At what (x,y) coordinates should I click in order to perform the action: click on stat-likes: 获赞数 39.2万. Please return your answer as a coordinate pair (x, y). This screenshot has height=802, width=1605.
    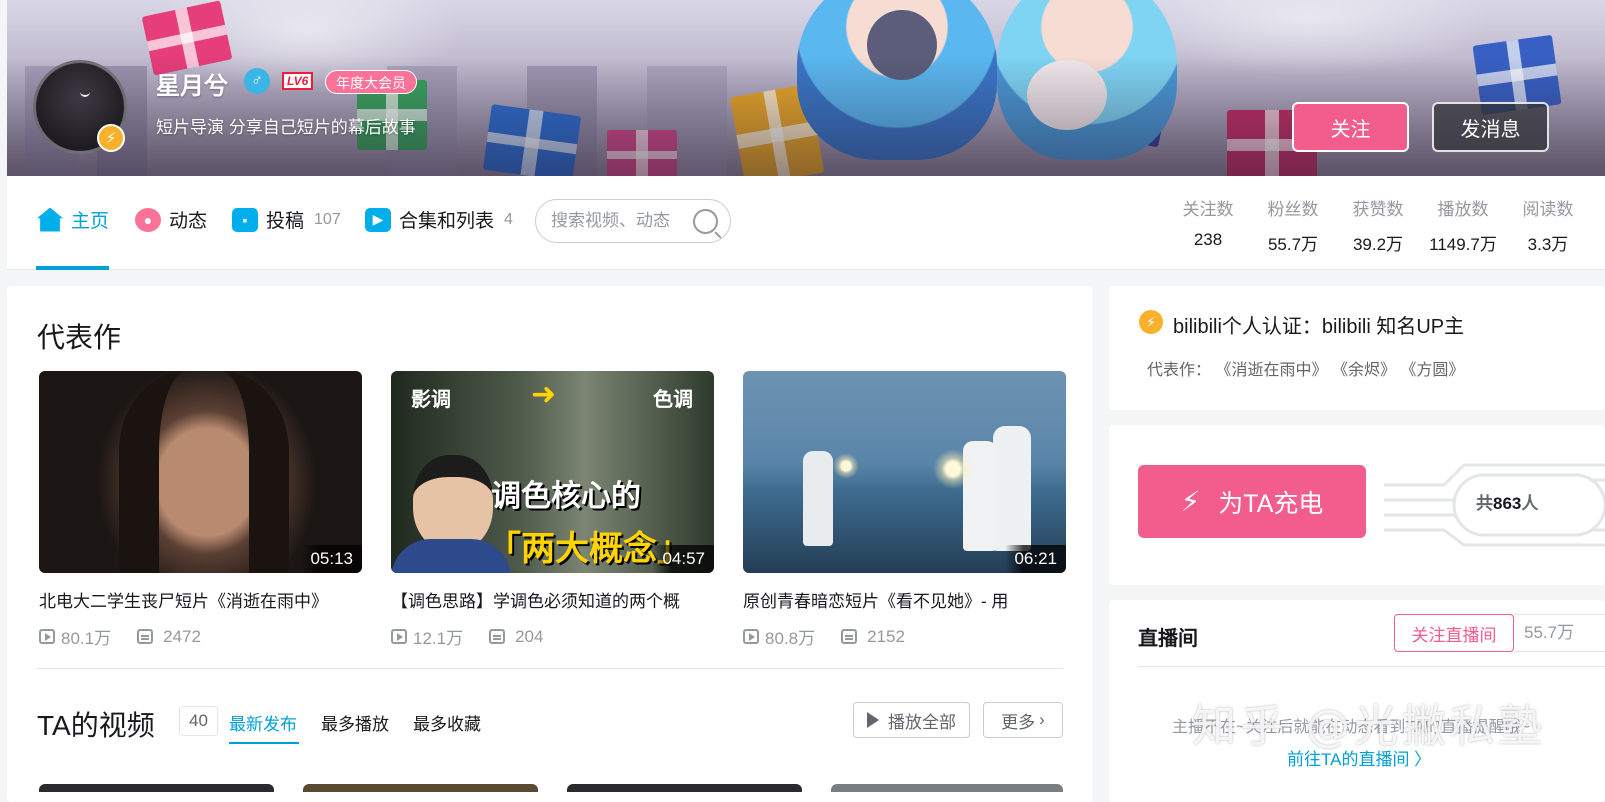
    Looking at the image, I should click on (1378, 225).